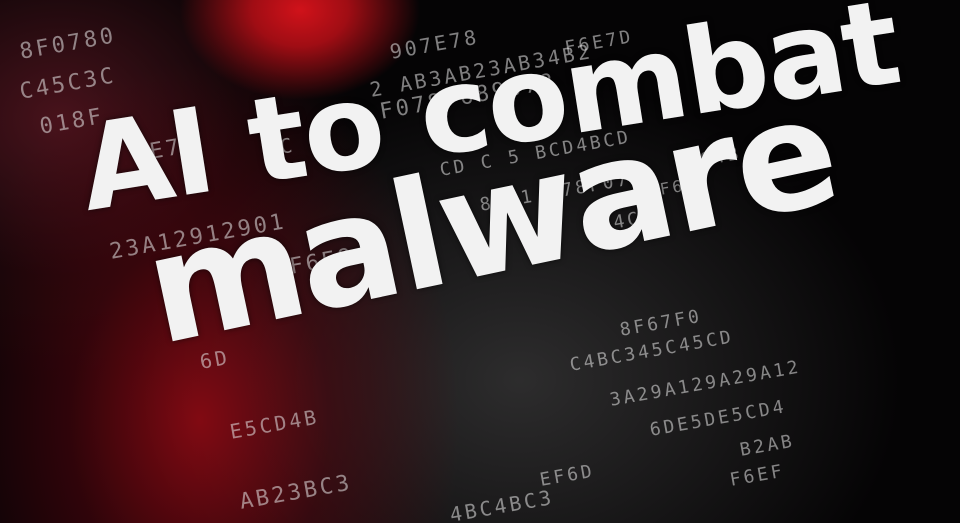 This screenshot has height=523, width=960. I want to click on code-fragment: E5CD4B, so click(274, 424).